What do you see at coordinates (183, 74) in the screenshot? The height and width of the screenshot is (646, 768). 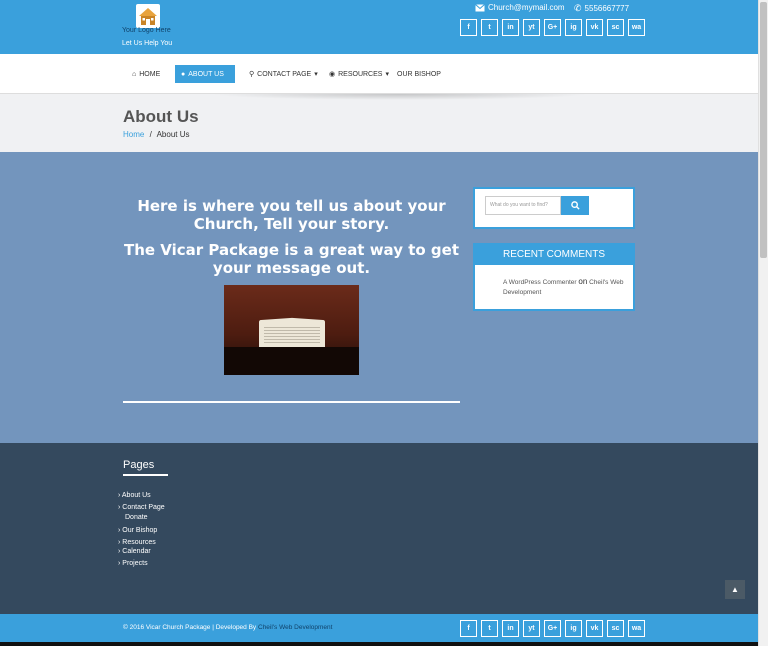 I see `info-icon: ●` at bounding box center [183, 74].